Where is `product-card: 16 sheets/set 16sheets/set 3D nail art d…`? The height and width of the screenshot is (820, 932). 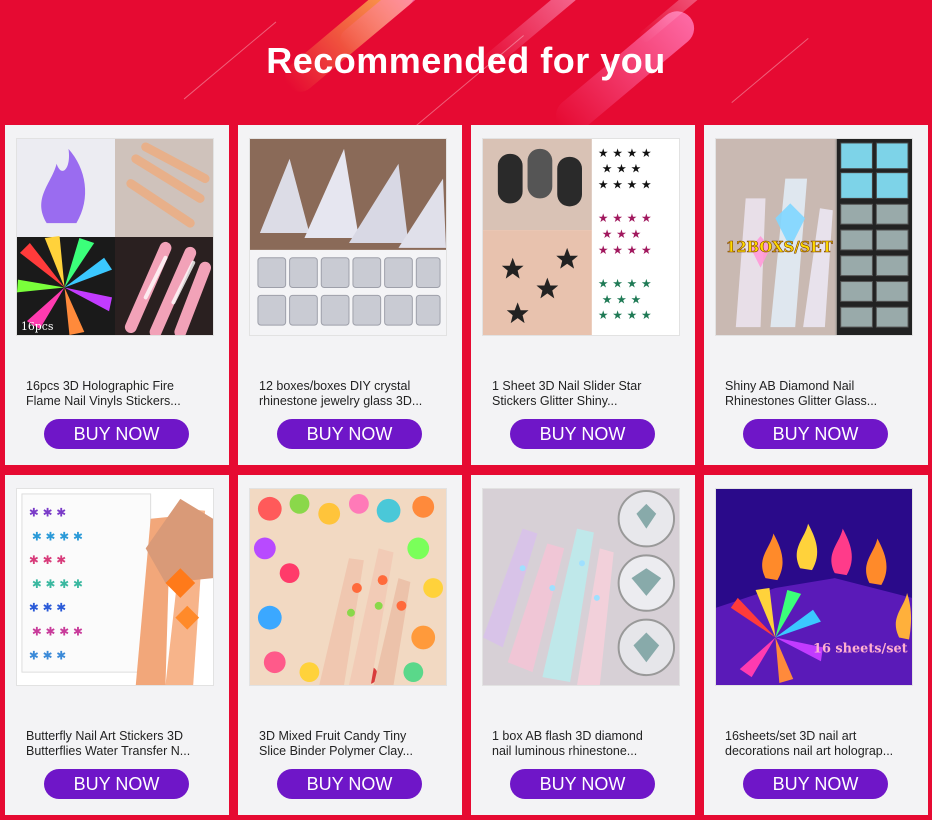
product-card: 16 sheets/set 16sheets/set 3D nail art d… is located at coordinates (816, 645).